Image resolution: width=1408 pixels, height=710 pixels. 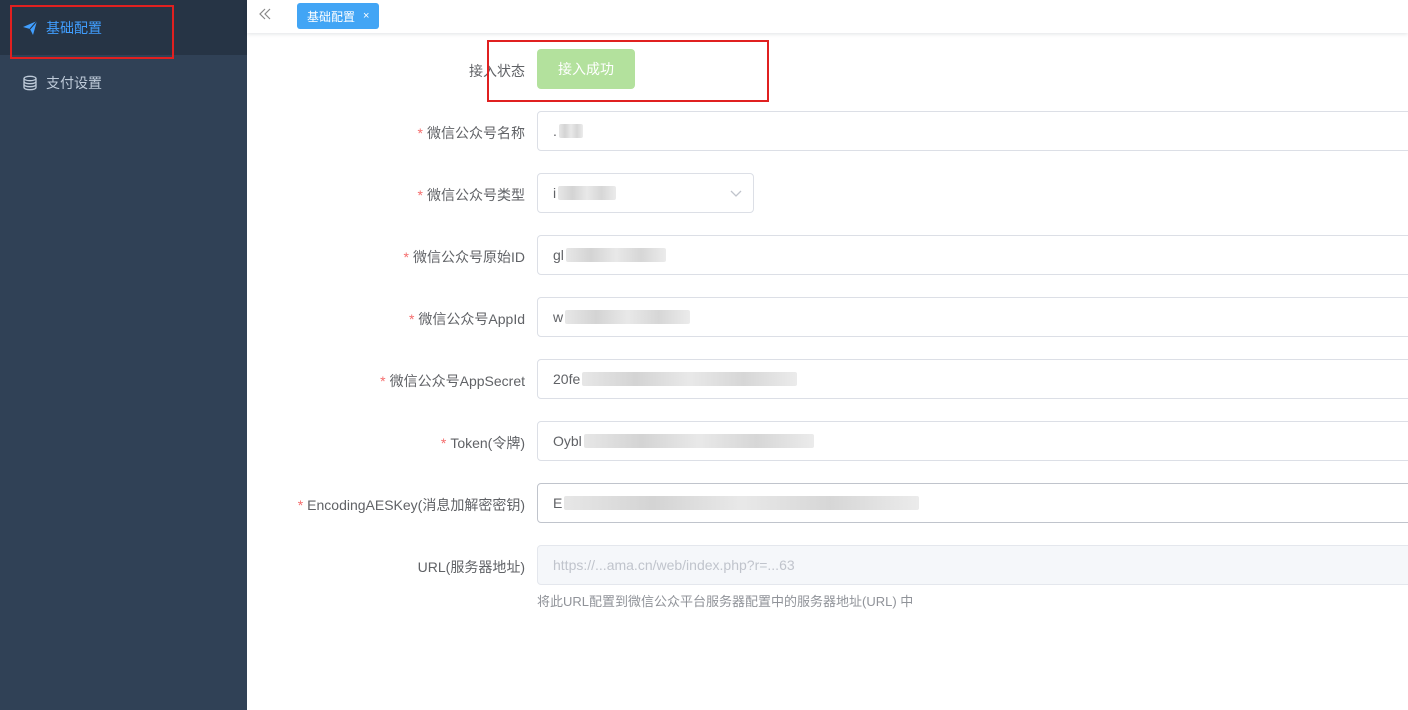 I want to click on tab-label: 基础配置, so click(x=331, y=16).